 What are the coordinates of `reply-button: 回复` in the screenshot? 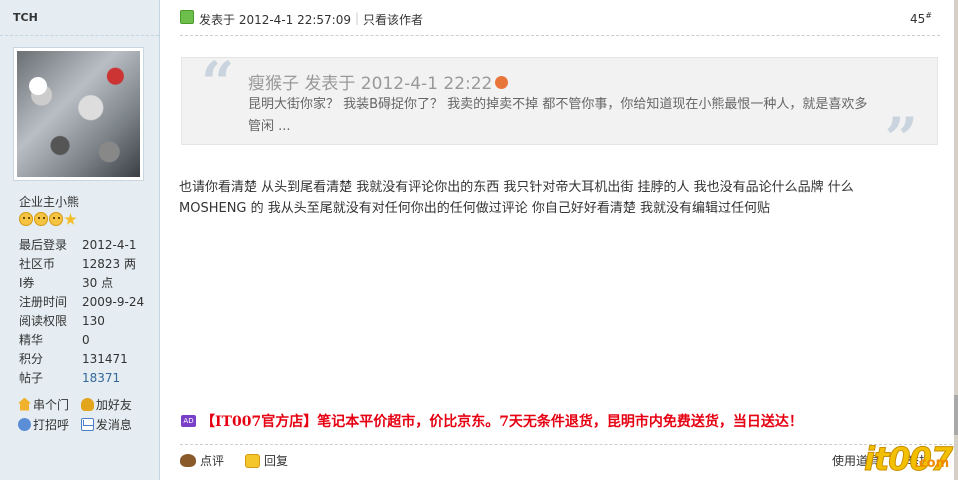 It's located at (266, 460).